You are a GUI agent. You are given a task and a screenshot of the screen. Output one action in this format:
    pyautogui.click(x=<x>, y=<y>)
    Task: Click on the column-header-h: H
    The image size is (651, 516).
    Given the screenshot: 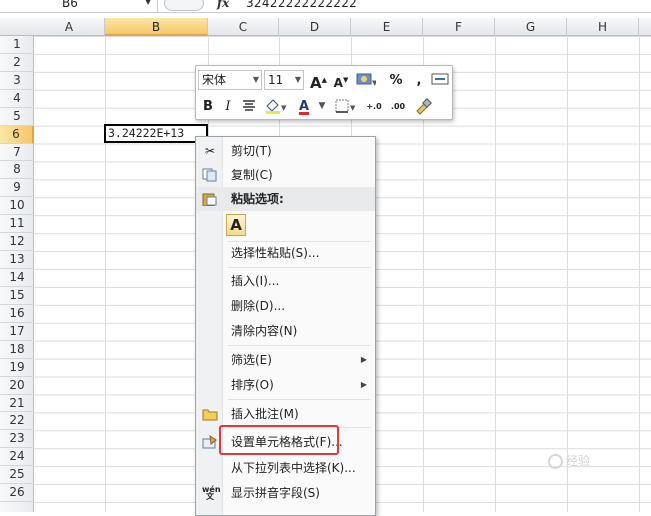 What is the action you would take?
    pyautogui.click(x=603, y=27)
    